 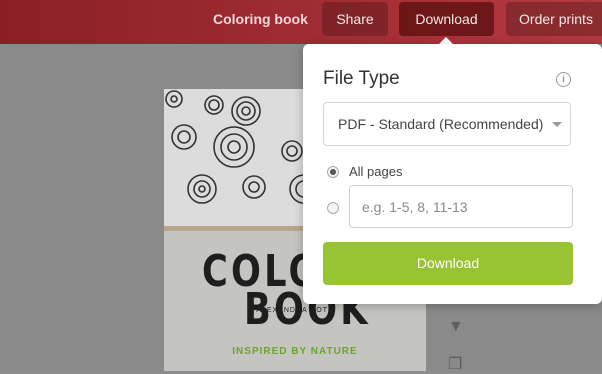 What do you see at coordinates (461, 206) in the screenshot?
I see `page-range-input` at bounding box center [461, 206].